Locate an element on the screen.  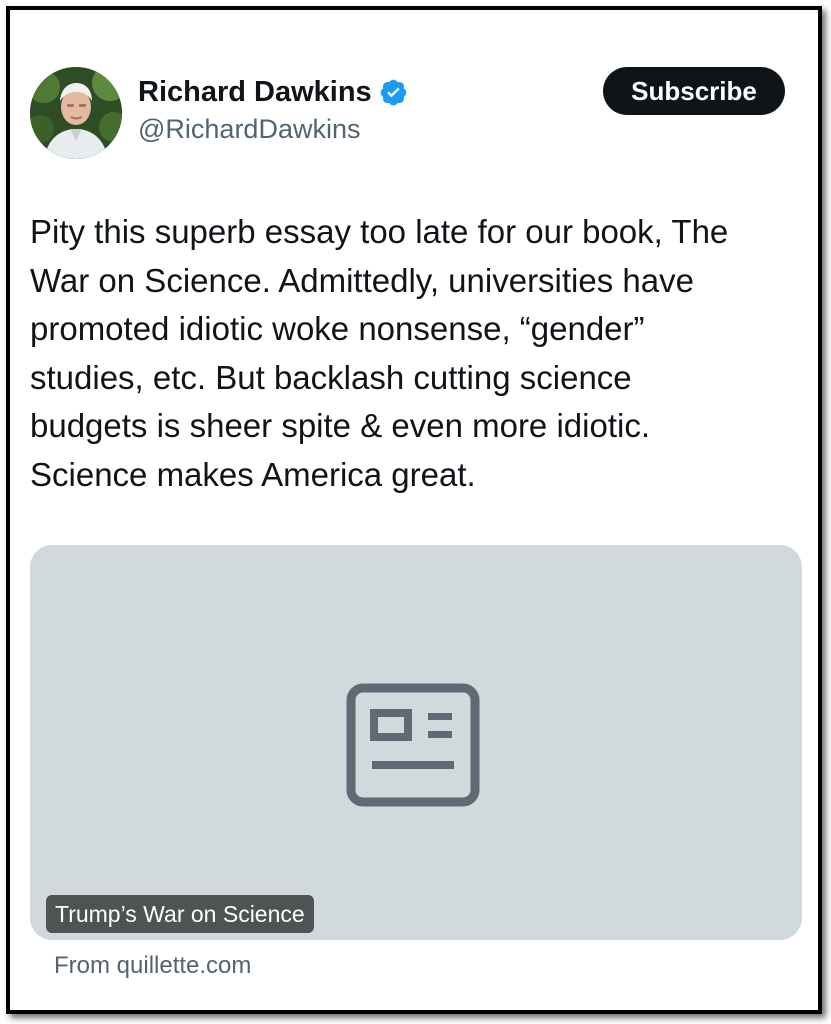
avatar-photo-icon is located at coordinates (76, 113).